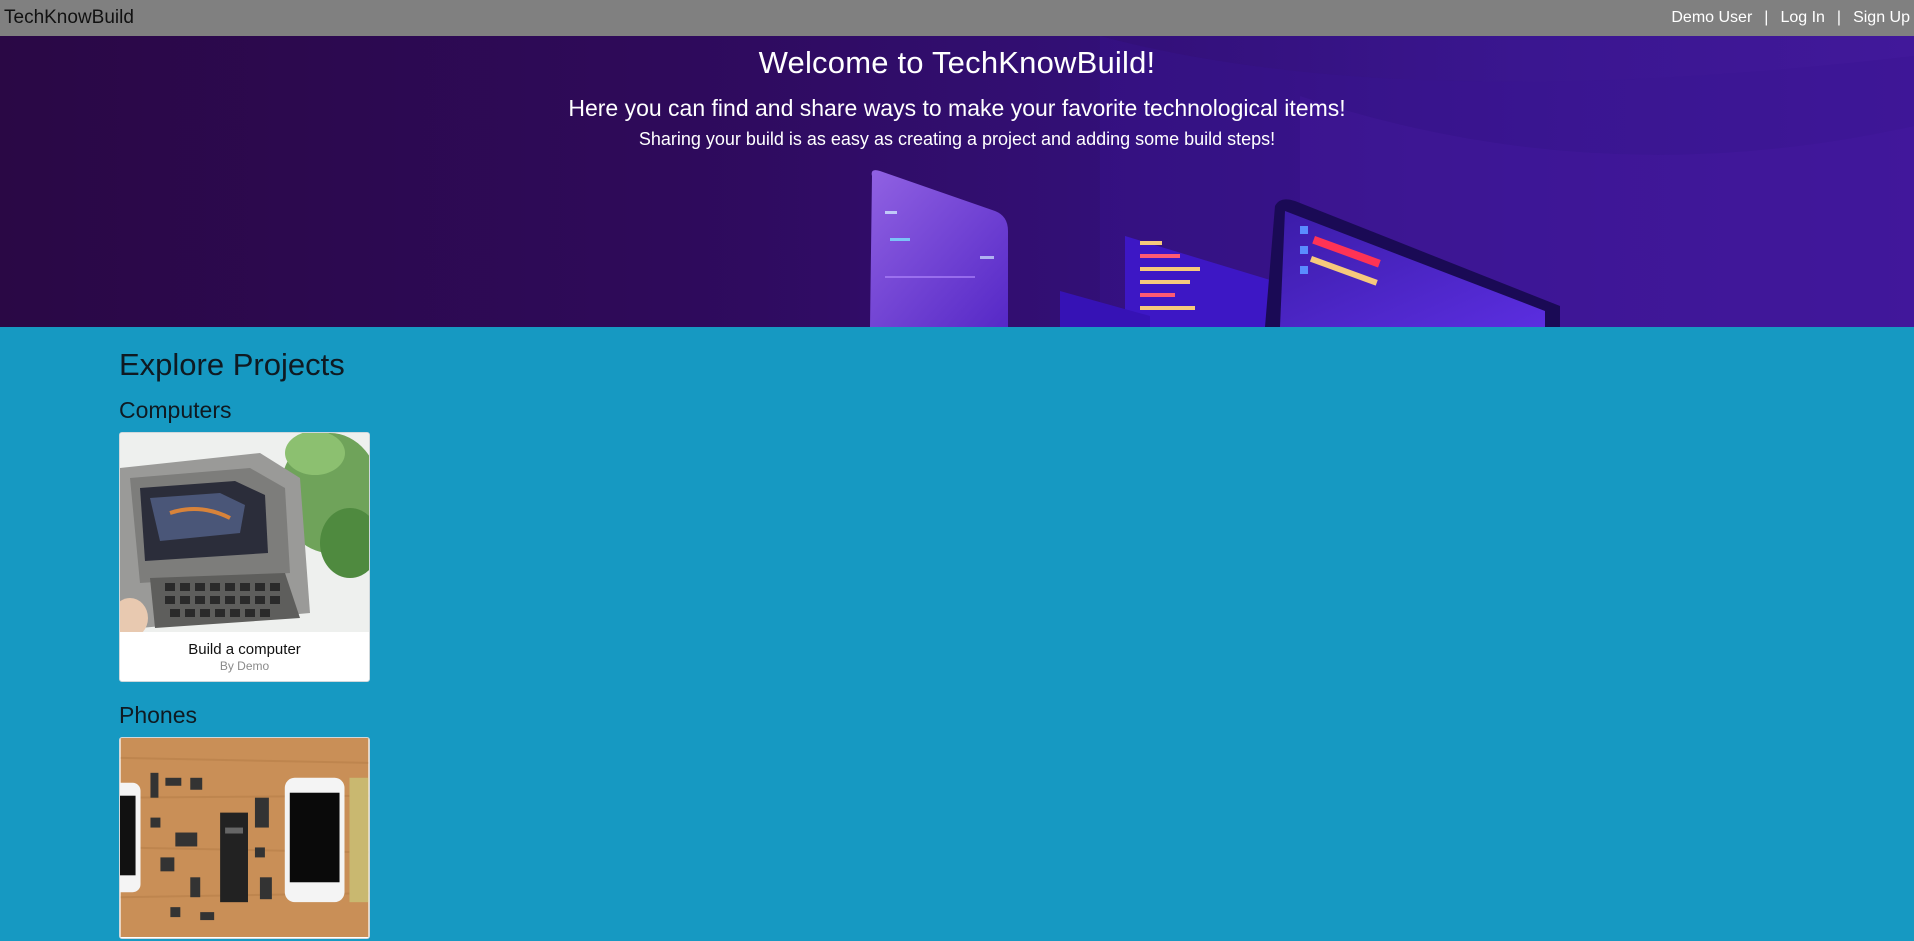 Image resolution: width=1914 pixels, height=941 pixels. Describe the element at coordinates (158, 715) in the screenshot. I see `category-title-phones: Phones` at that location.